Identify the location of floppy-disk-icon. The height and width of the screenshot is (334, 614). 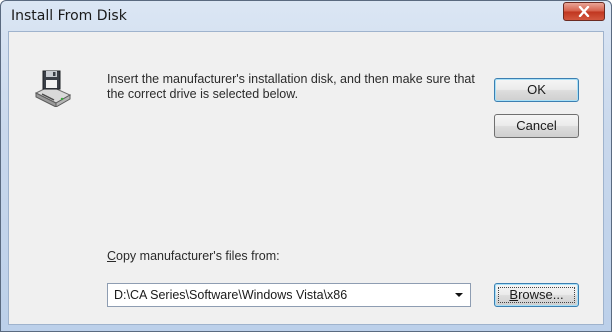
(53, 88).